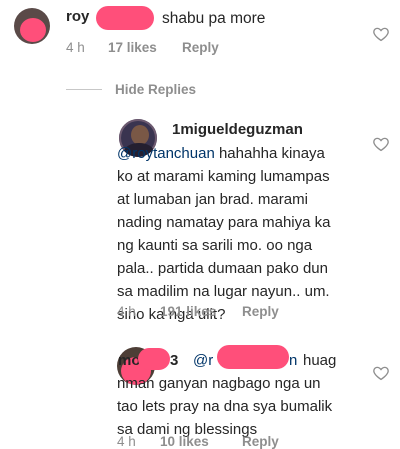 Image resolution: width=400 pixels, height=449 pixels. Describe the element at coordinates (212, 199) in the screenshot. I see `reply-text-line: at lumaban jan brad. marami` at that location.